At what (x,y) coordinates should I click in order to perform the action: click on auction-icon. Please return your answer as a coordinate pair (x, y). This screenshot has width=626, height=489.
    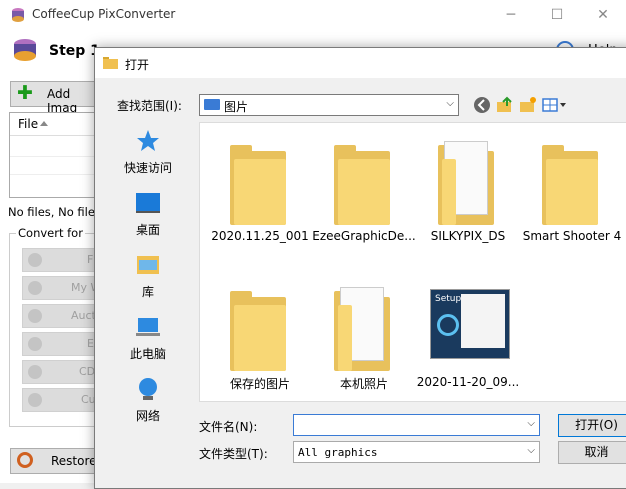
    Looking at the image, I should click on (35, 316).